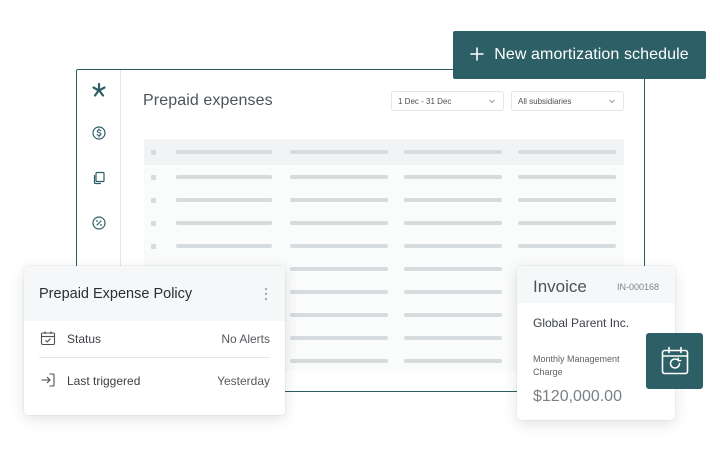 The height and width of the screenshot is (460, 720). I want to click on table-header, so click(384, 152).